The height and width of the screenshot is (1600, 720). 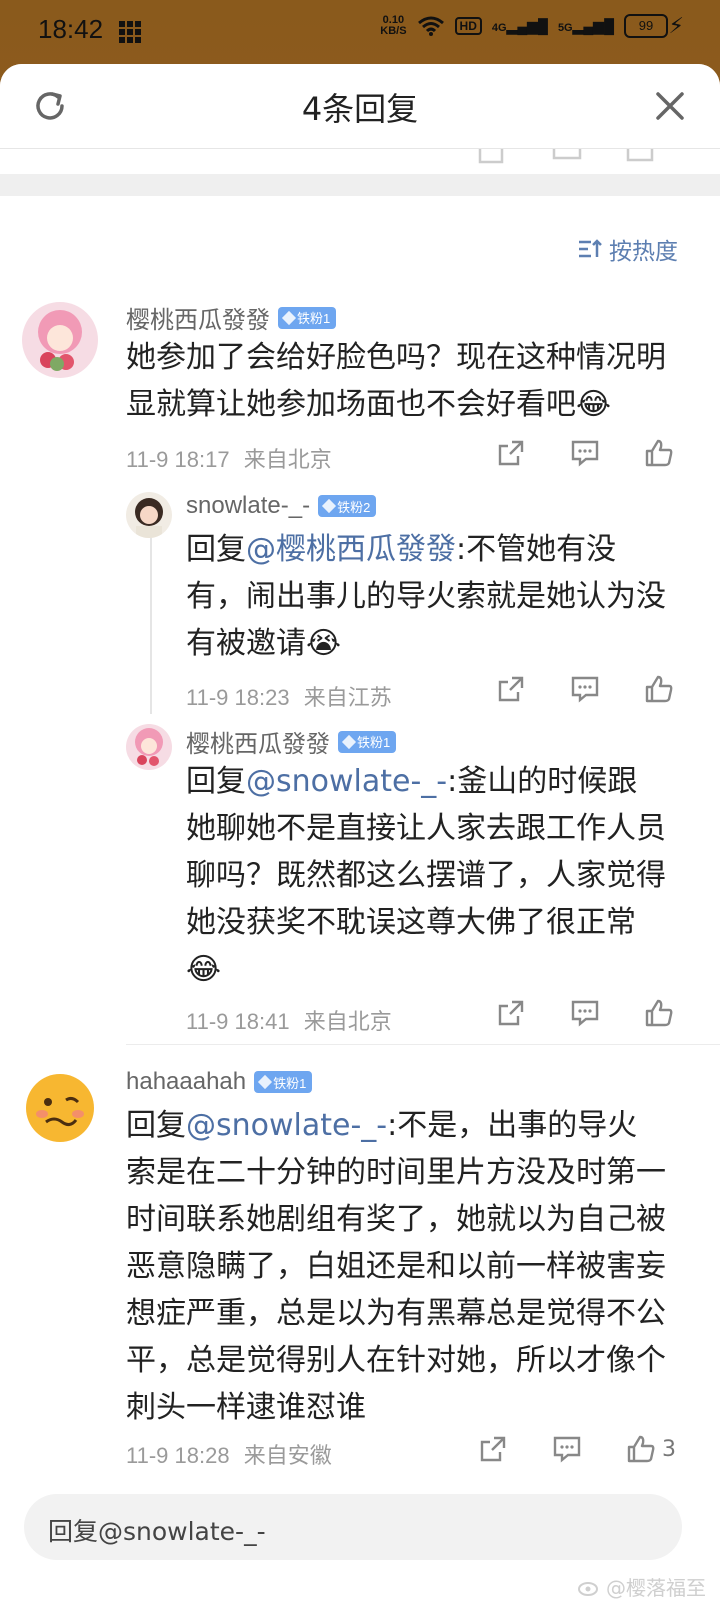 I want to click on sort-button: 按热度, so click(x=627, y=249).